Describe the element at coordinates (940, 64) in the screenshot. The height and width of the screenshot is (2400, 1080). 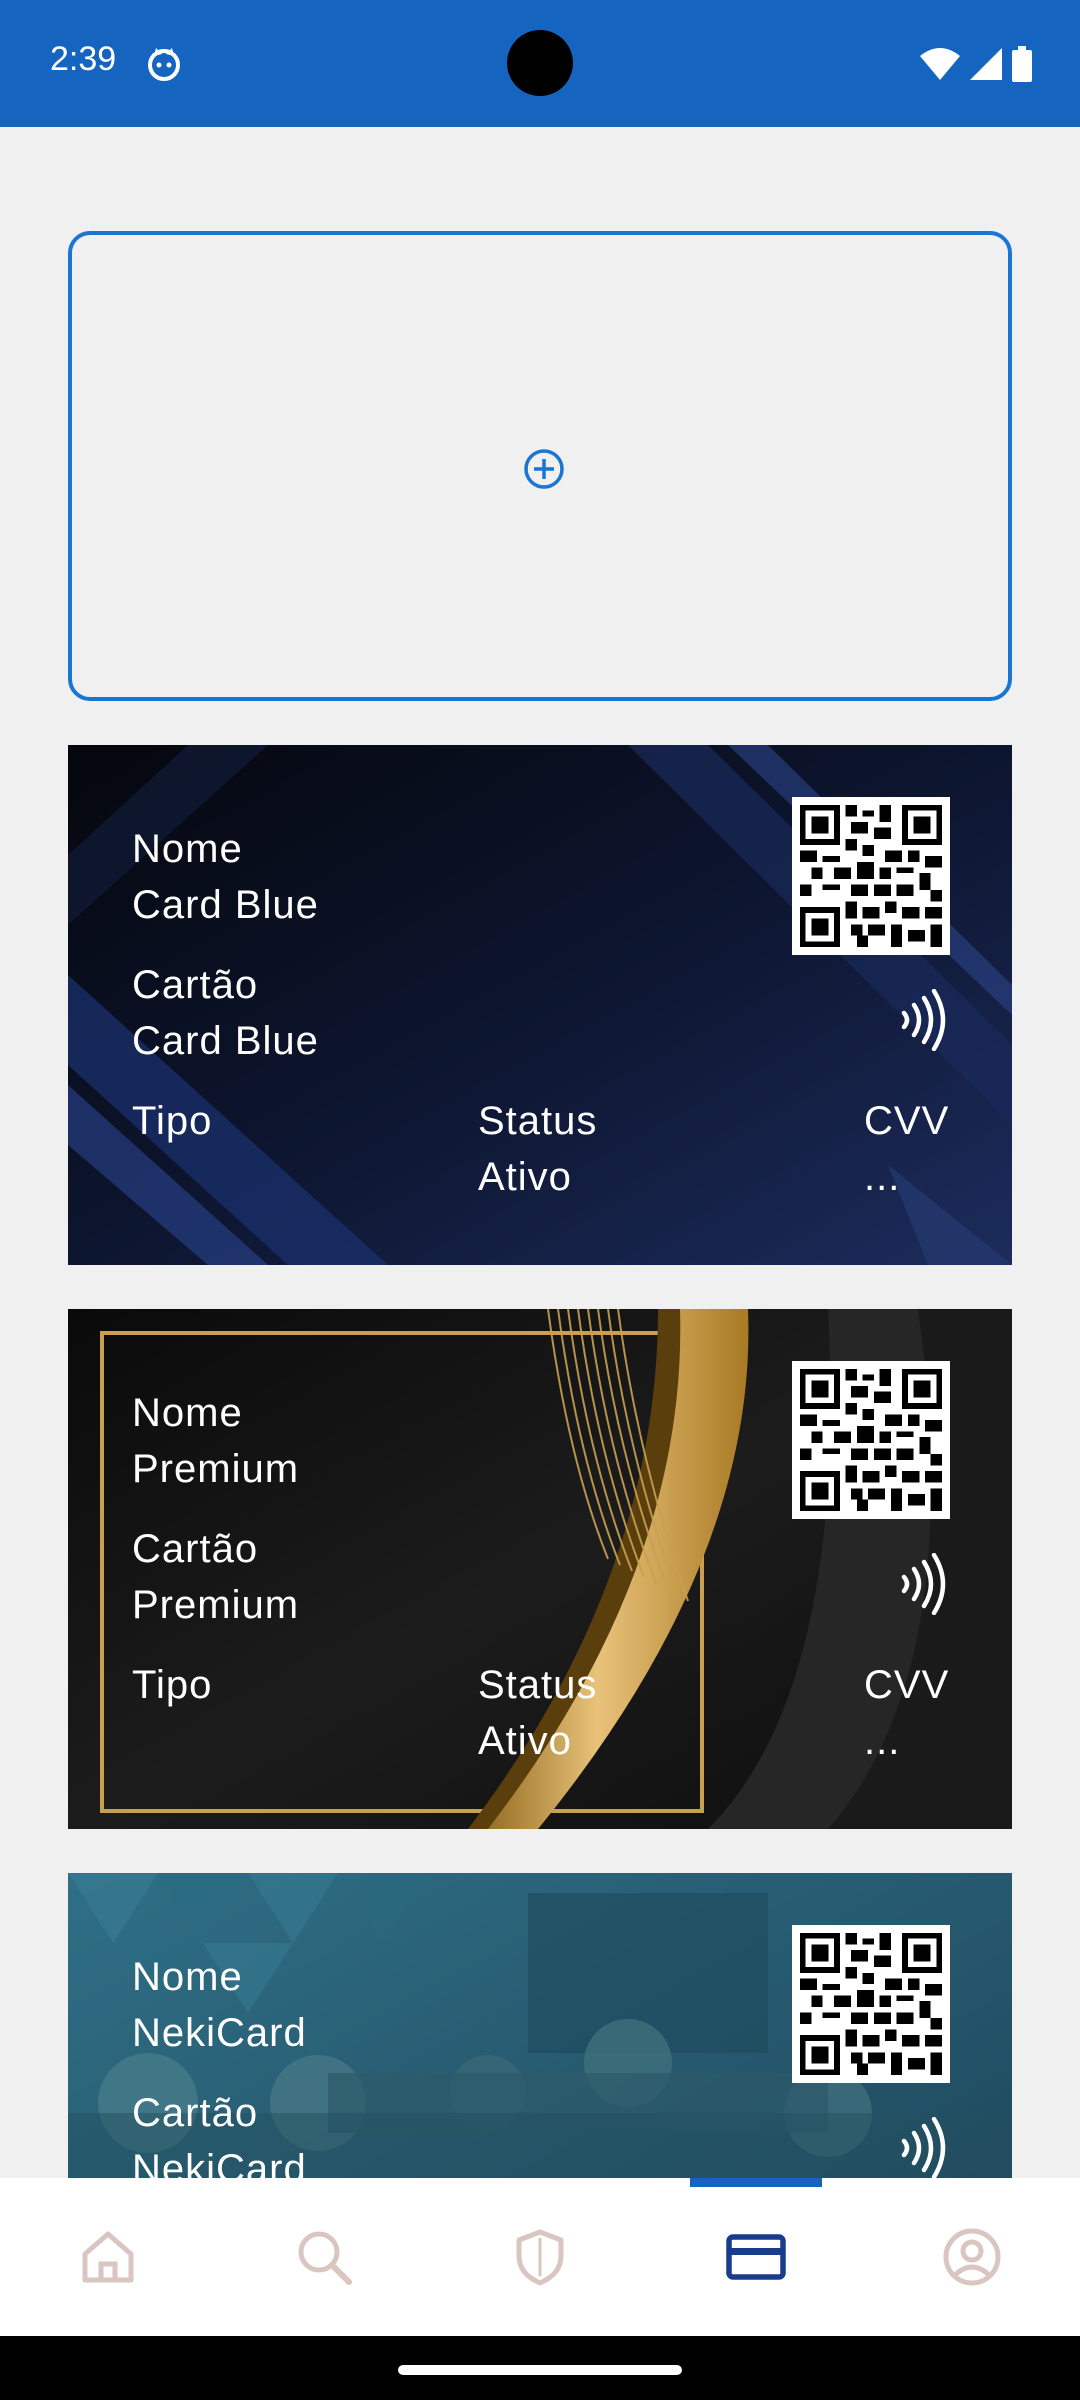
I see `wifi-icon` at that location.